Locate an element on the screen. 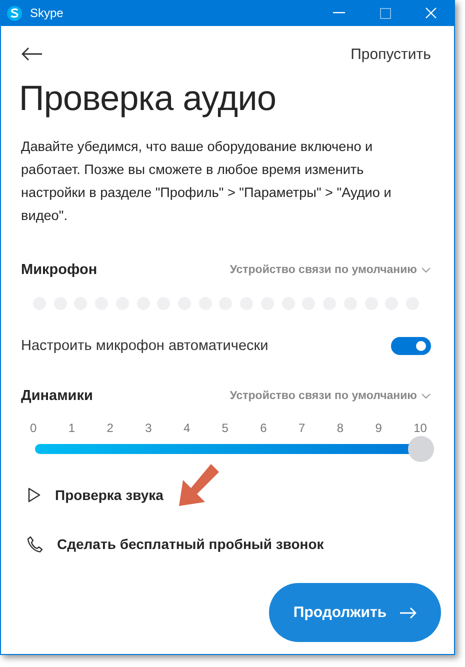 The width and height of the screenshot is (465, 667). action-link: Проверка звука is located at coordinates (109, 495).